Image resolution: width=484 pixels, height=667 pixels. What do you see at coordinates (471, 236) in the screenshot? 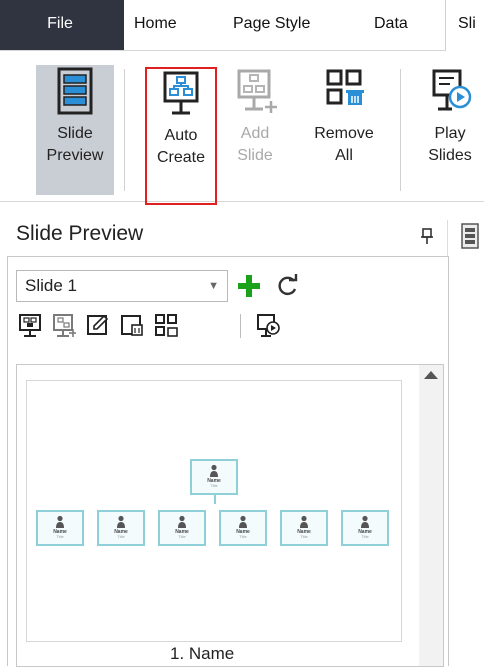
I see `side-panel-tab-icon` at bounding box center [471, 236].